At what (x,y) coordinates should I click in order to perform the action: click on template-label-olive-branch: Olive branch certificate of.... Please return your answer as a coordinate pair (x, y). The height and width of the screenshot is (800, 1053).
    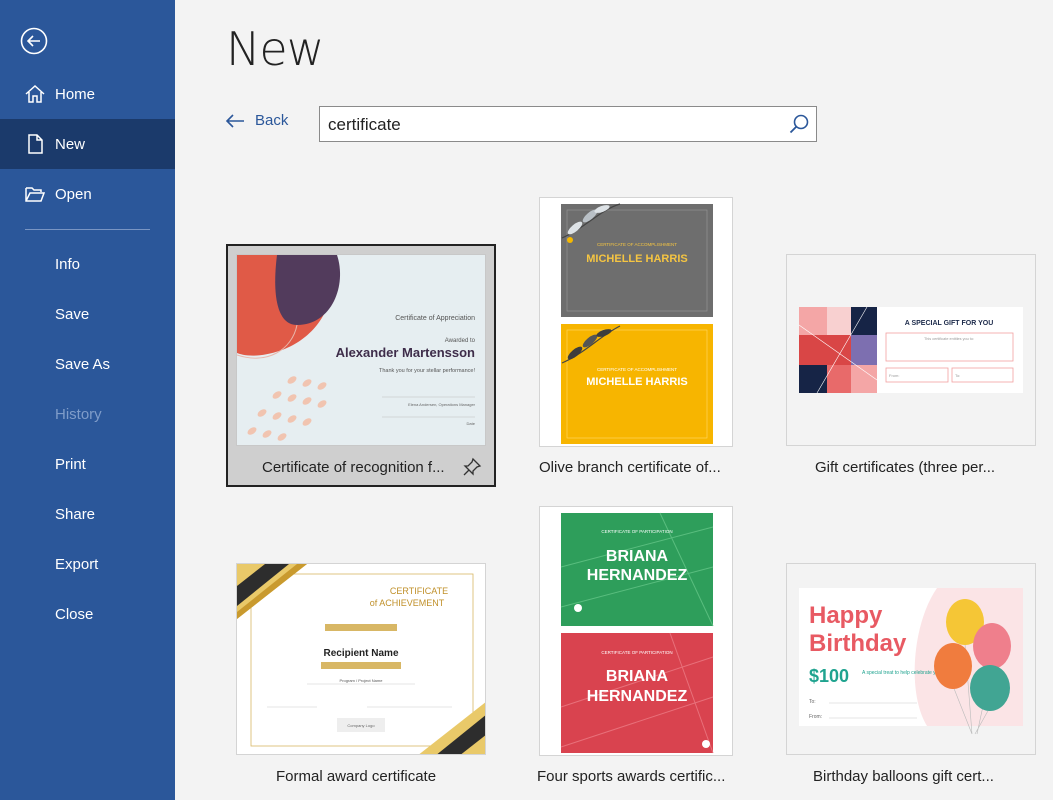
    Looking at the image, I should click on (630, 467).